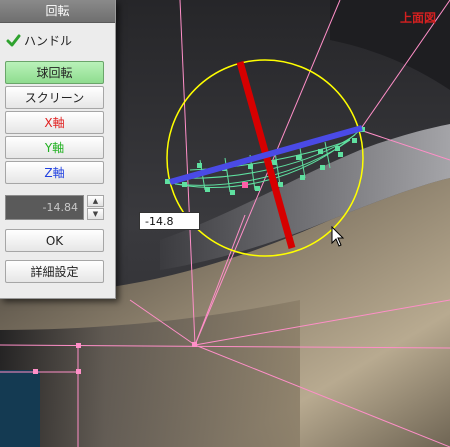  What do you see at coordinates (54, 72) in the screenshot?
I see `sphere-rotate-button: 球回転` at bounding box center [54, 72].